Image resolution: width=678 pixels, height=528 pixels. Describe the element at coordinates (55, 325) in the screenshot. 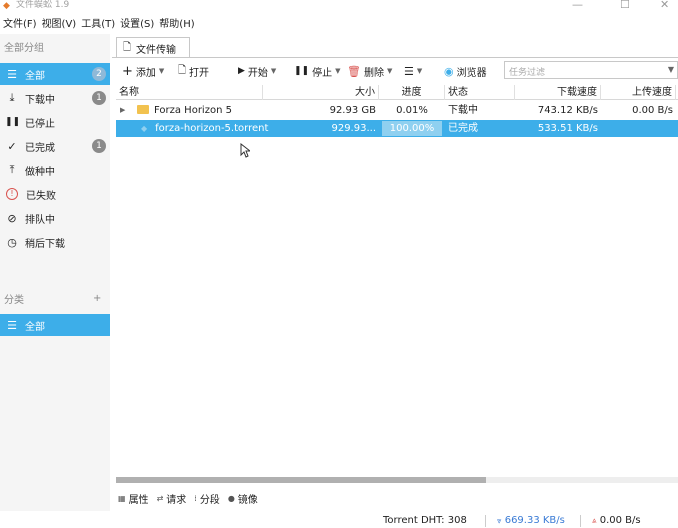

I see `category-item-all: ☰ 全部` at that location.